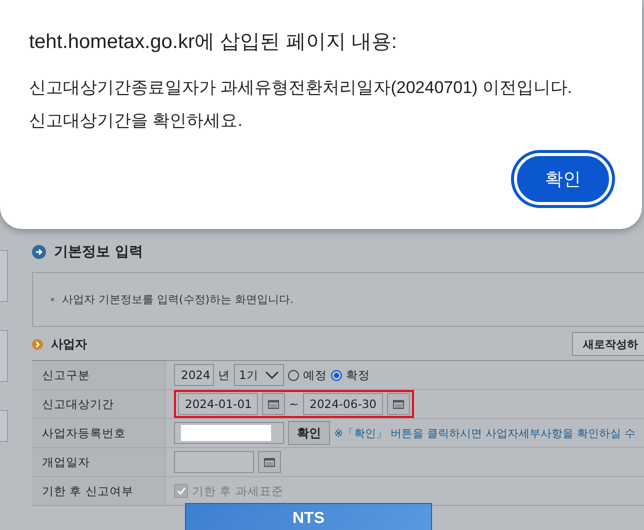 The height and width of the screenshot is (530, 644). What do you see at coordinates (272, 375) in the screenshot?
I see `chevron-down-icon` at bounding box center [272, 375].